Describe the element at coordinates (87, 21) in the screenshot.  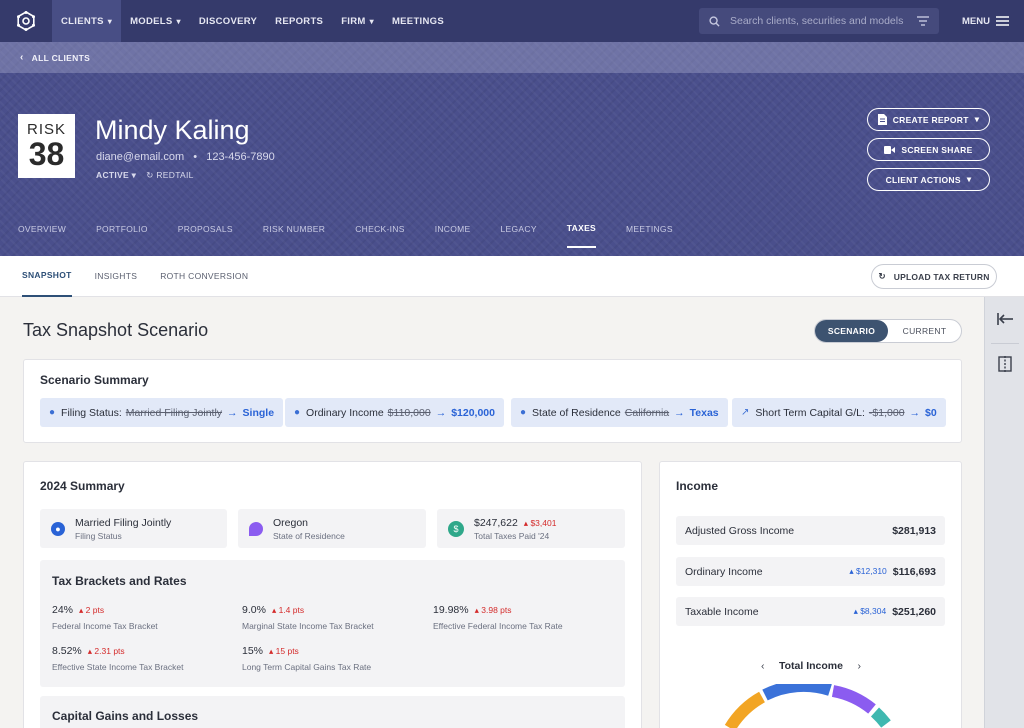
I see `nav-clients: CLIENTS ▾` at that location.